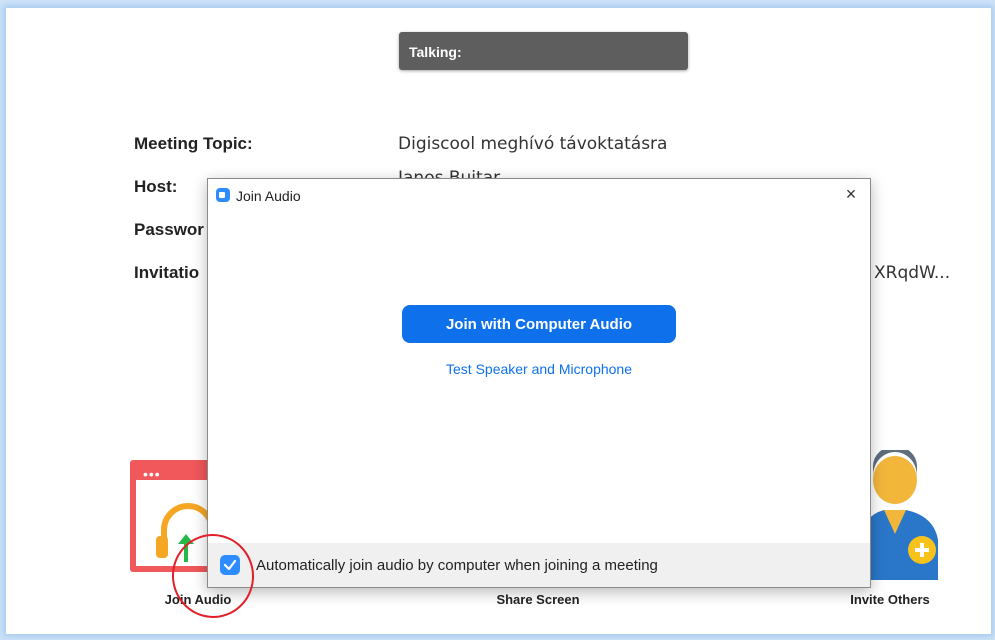  What do you see at coordinates (268, 196) in the screenshot?
I see `dialog-title: Join Audio` at bounding box center [268, 196].